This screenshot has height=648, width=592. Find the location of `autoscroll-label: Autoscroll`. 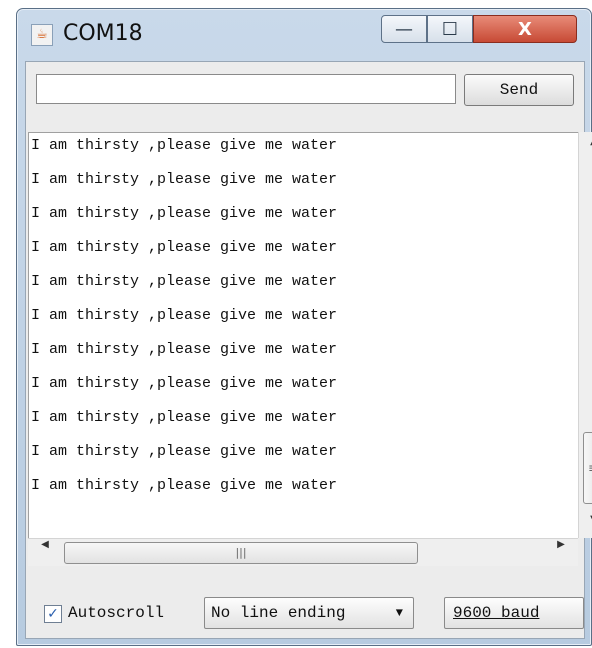

autoscroll-label: Autoscroll is located at coordinates (116, 613).